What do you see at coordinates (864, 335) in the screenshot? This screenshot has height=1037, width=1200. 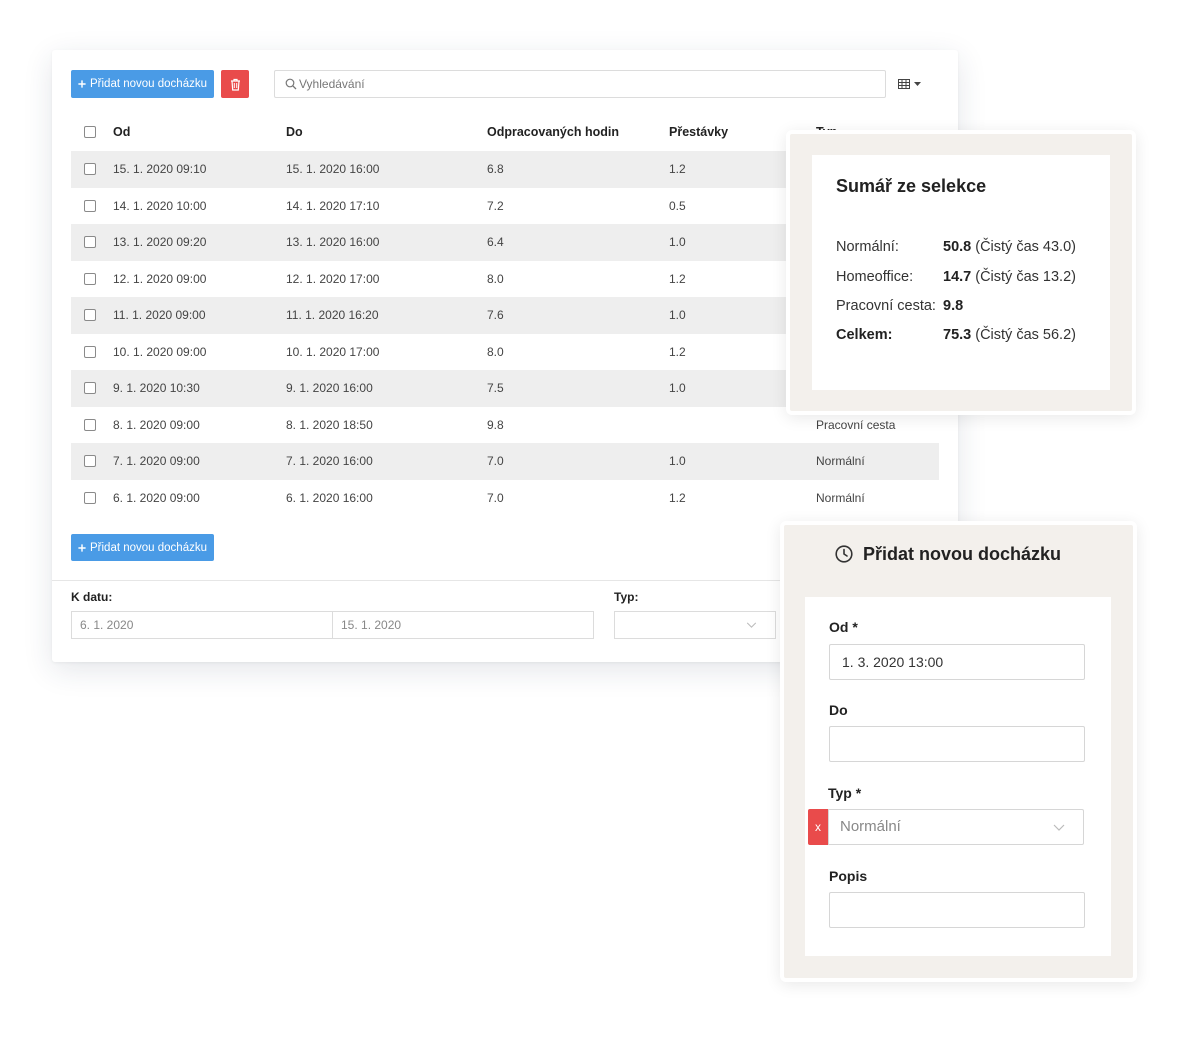 I see `summary-label: Celkem:` at bounding box center [864, 335].